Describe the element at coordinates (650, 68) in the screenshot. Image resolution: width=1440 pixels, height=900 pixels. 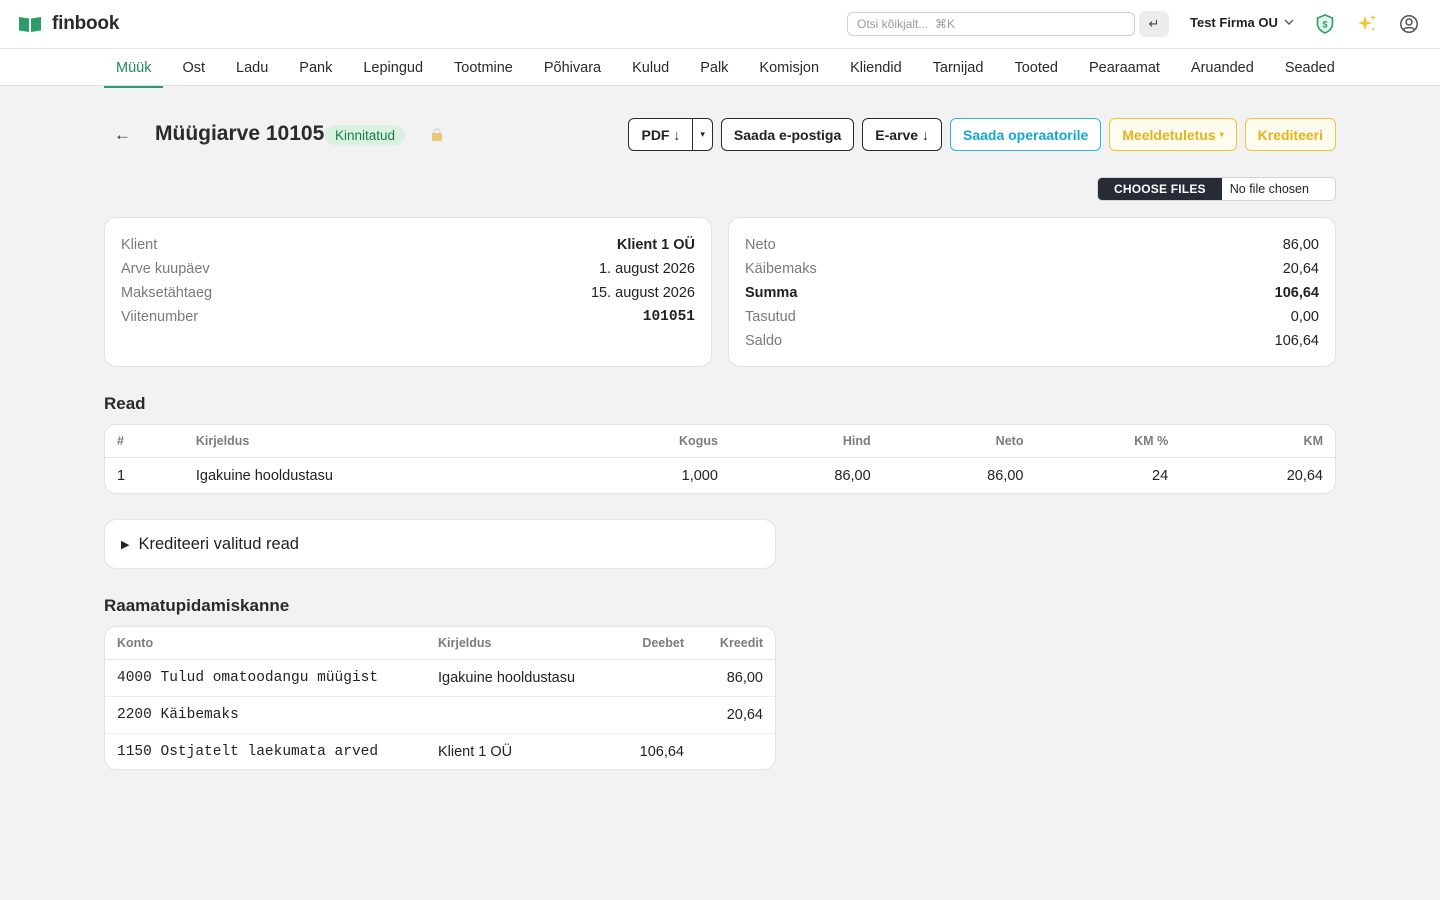
I see `nav-item-7: Kulud` at that location.